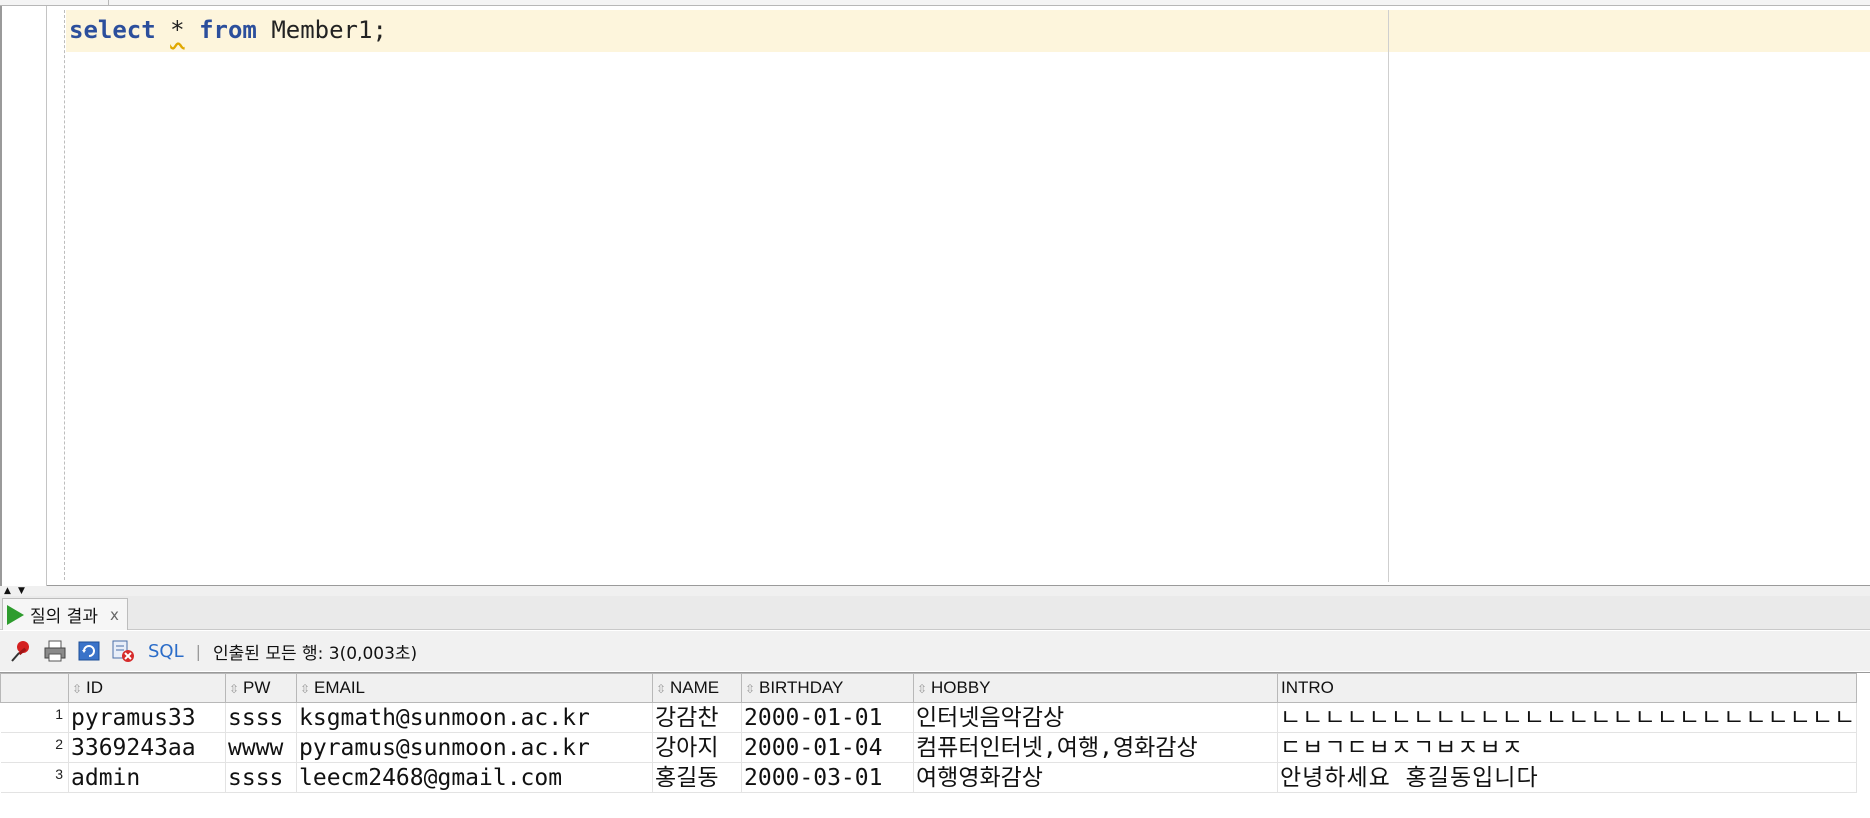  Describe the element at coordinates (261, 747) in the screenshot. I see `cell-pw: wwww` at that location.